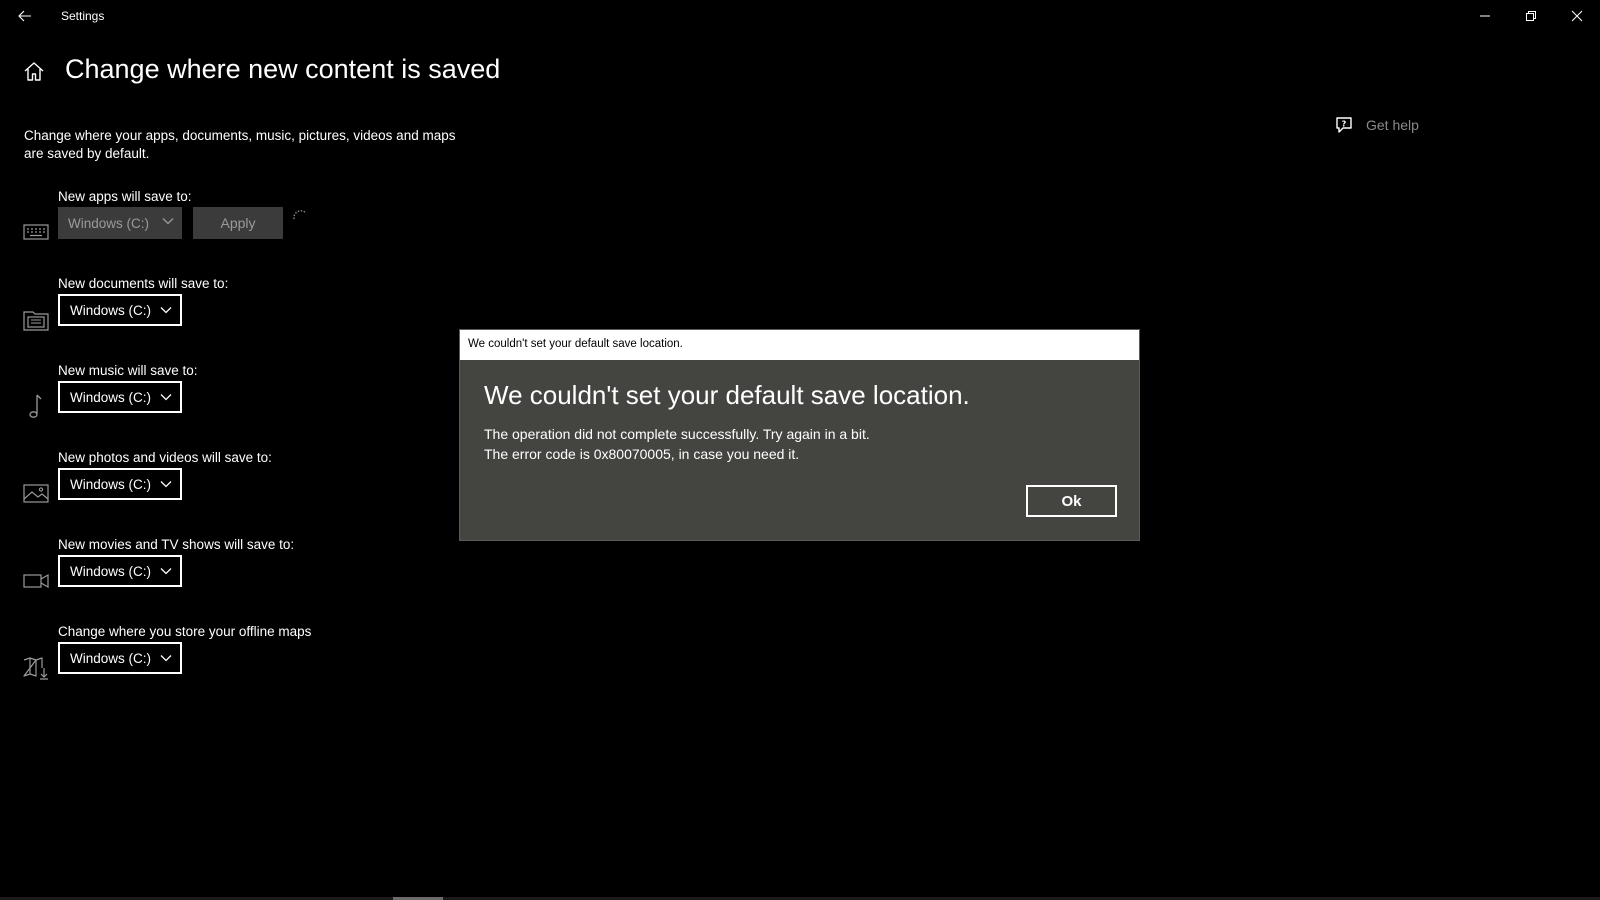 The image size is (1600, 900). I want to click on movies-location-dropdown: Windows (C:), so click(120, 571).